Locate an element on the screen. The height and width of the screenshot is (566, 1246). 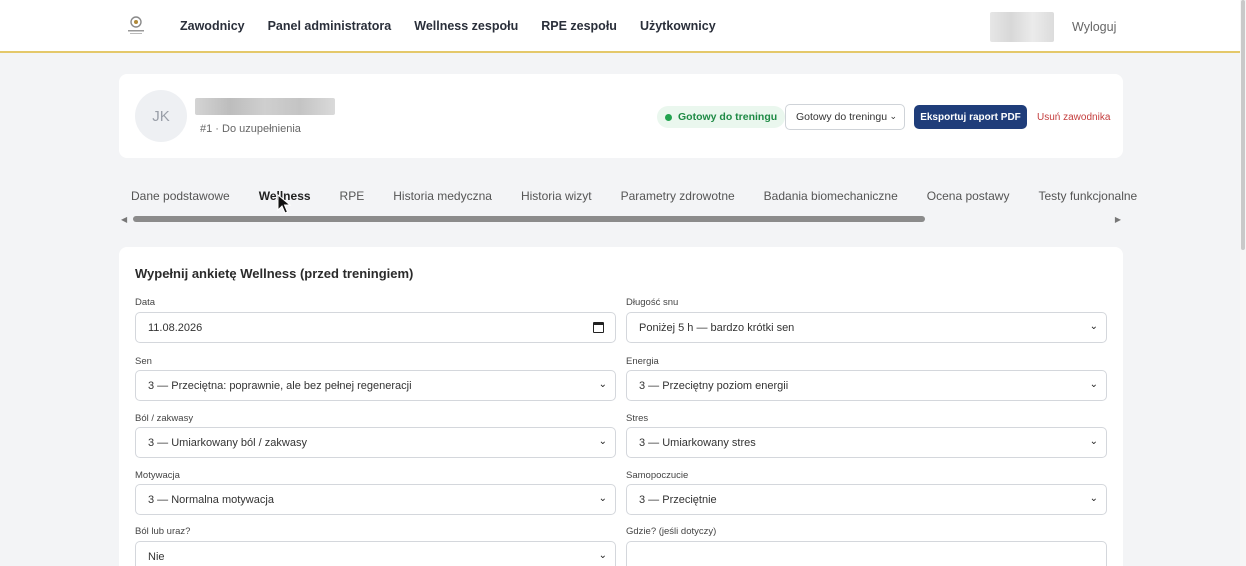
stress-select: 3 — Umiarkowany stres ⌄ is located at coordinates (866, 442).